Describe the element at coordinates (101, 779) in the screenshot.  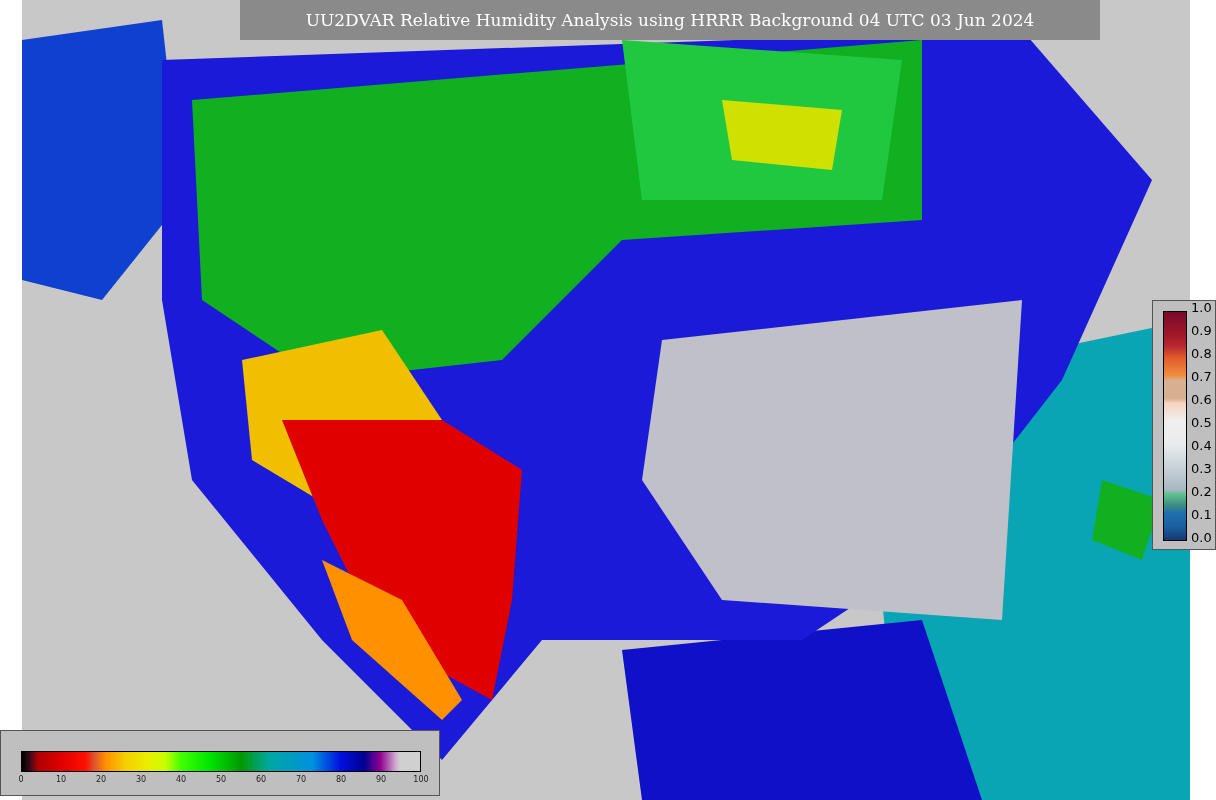
I see `tick-label: 20` at that location.